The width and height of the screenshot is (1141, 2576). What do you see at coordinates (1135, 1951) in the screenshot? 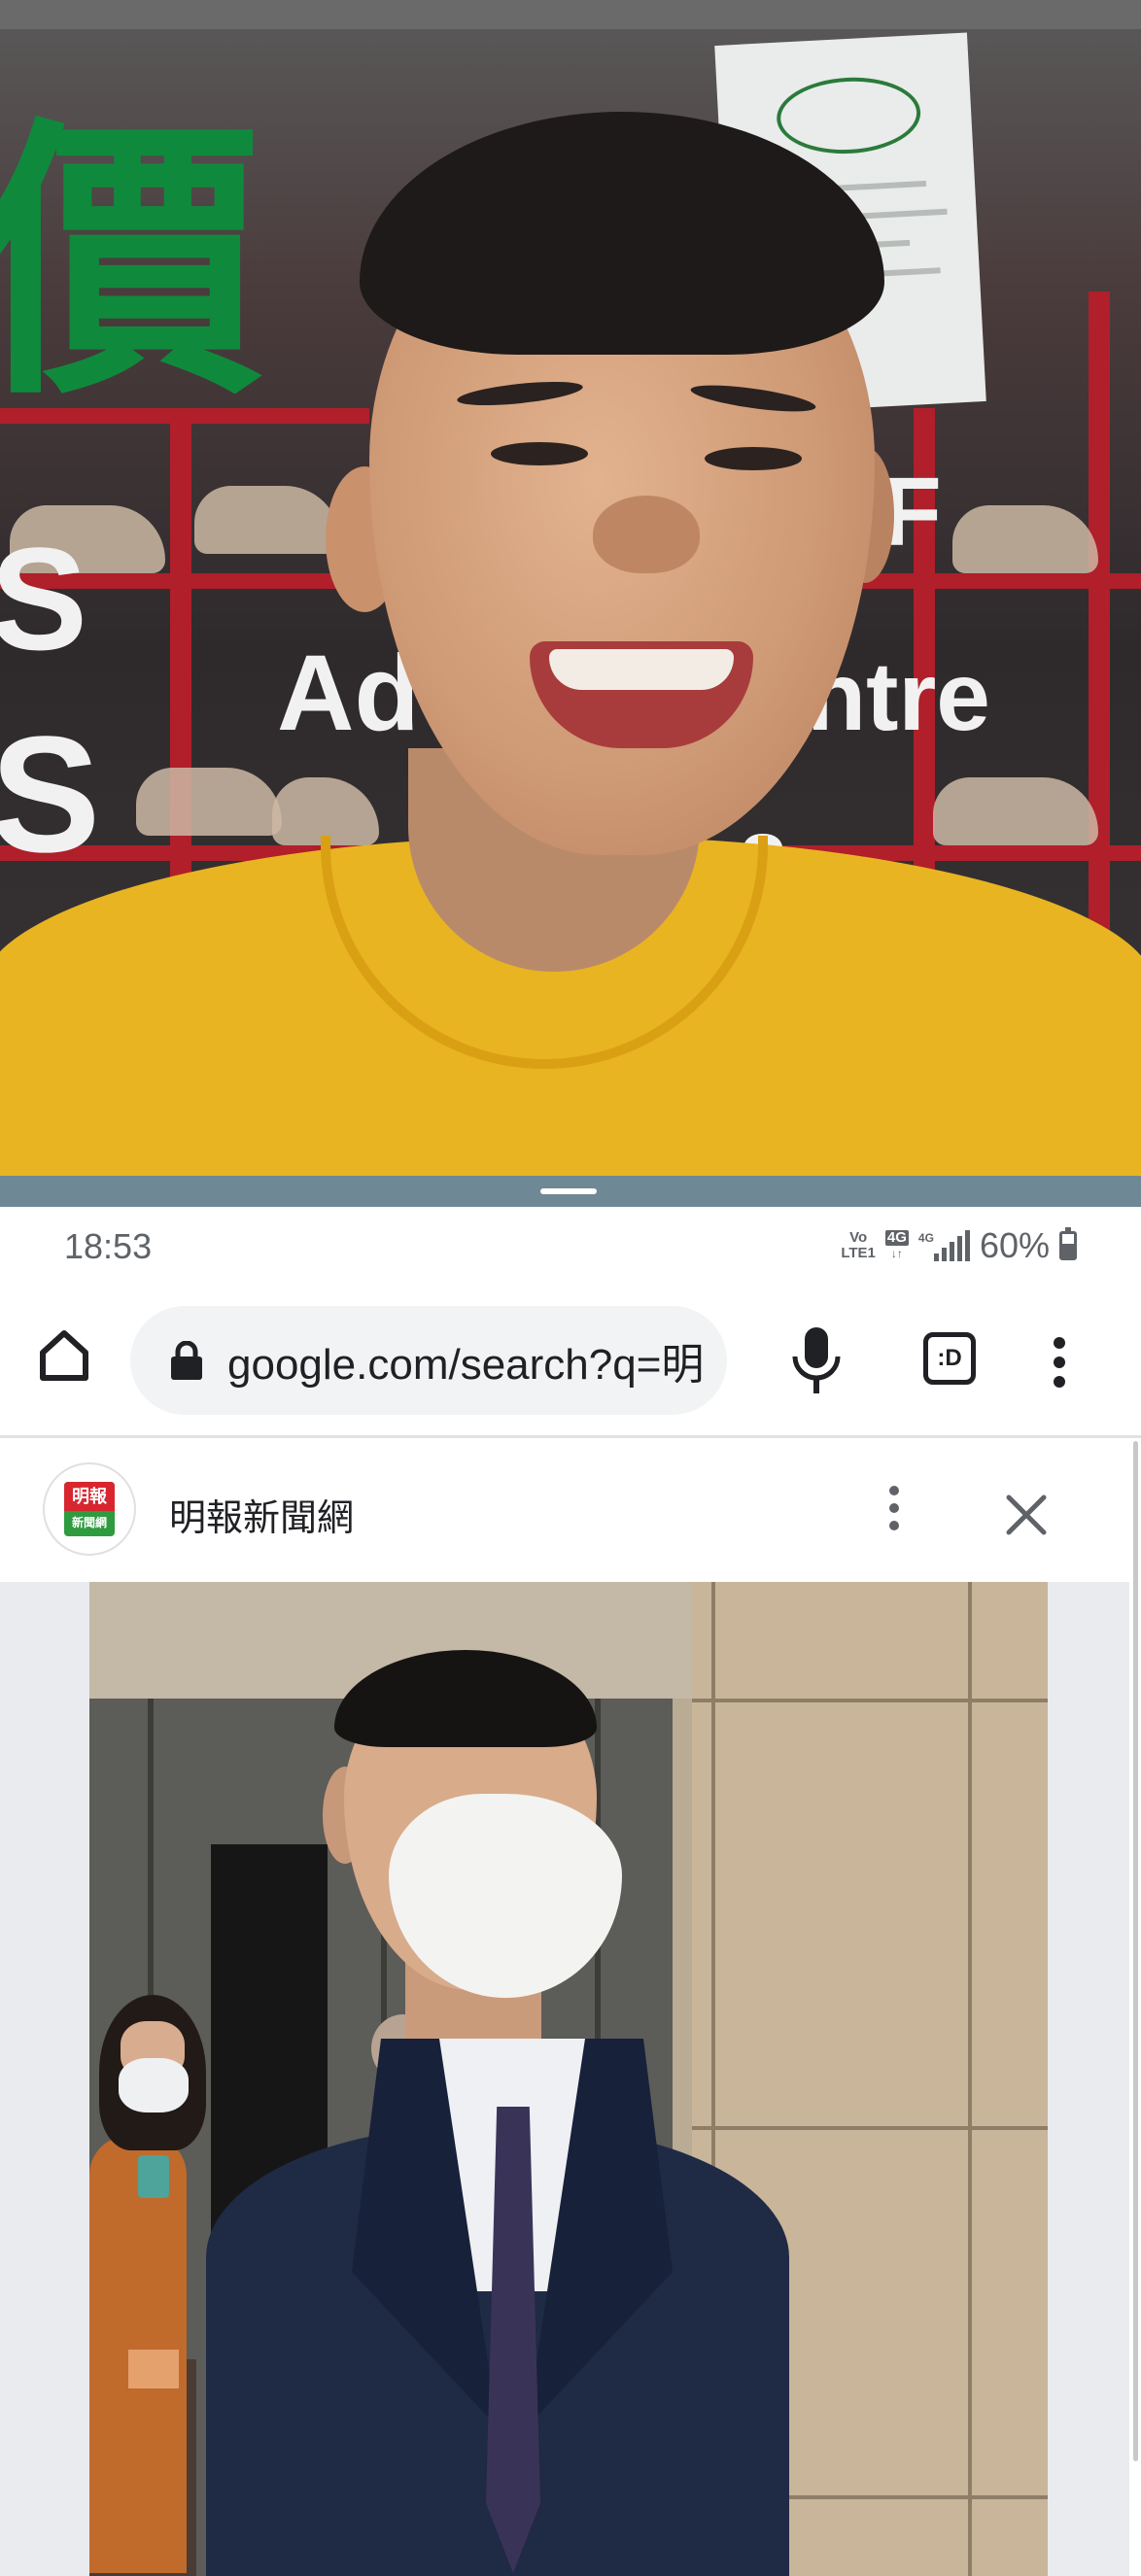
I see `scrollbar-thumb` at bounding box center [1135, 1951].